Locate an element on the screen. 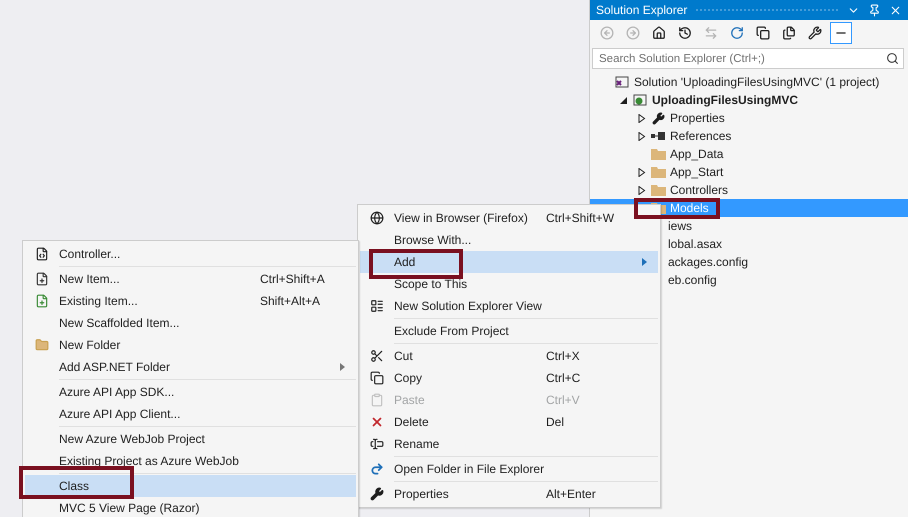 The image size is (908, 517). menu-item: MVC 5 View Page (Razor) is located at coordinates (190, 507).